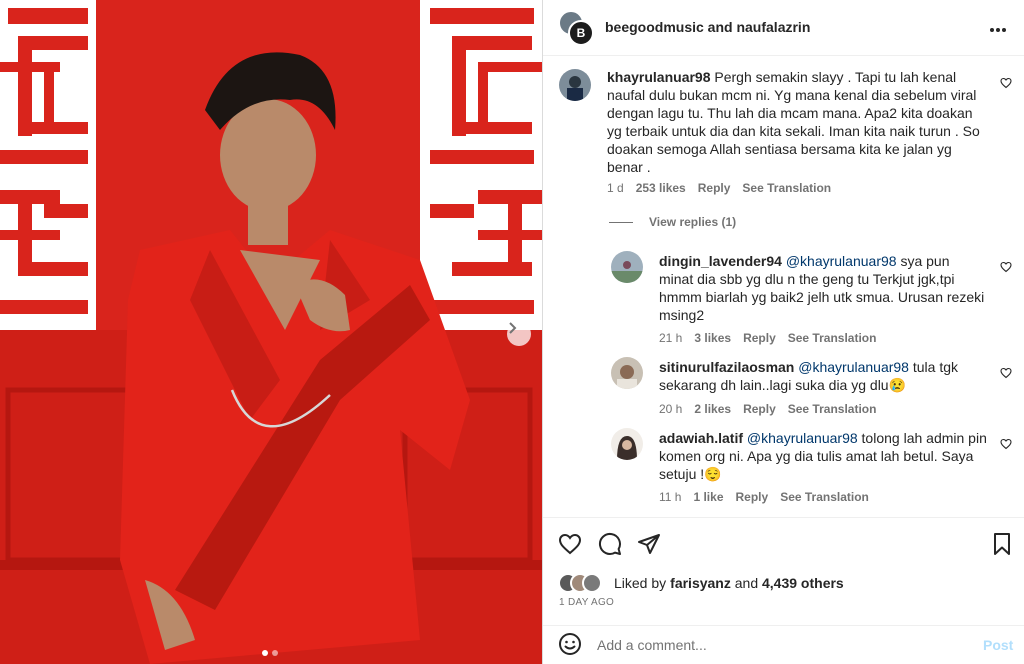  I want to click on liker-avatars, so click(582, 583).